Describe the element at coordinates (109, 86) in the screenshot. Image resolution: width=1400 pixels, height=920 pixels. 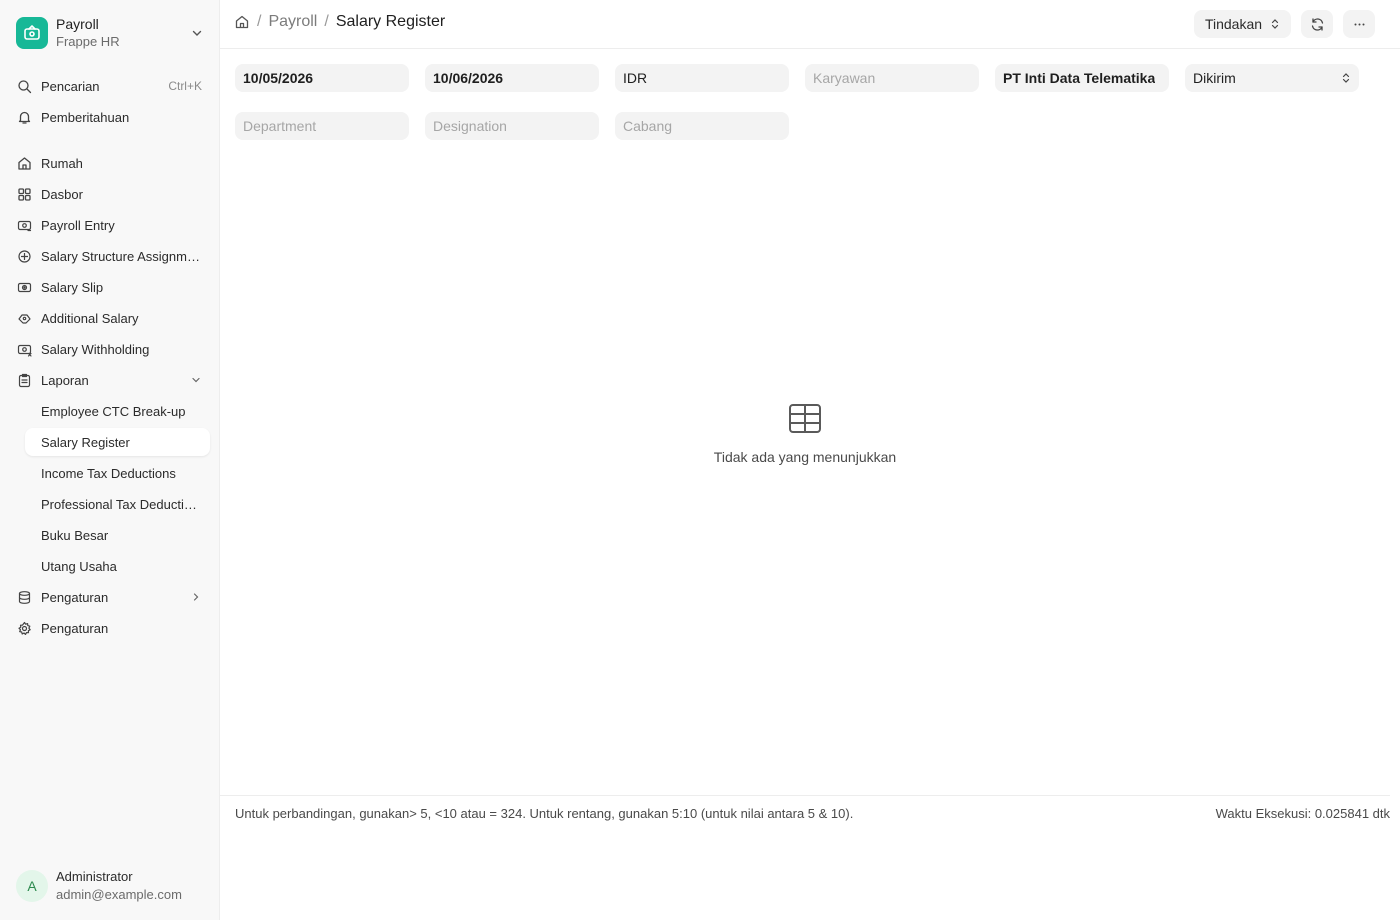
I see `search-button: Pencarian Ctrl+K` at that location.